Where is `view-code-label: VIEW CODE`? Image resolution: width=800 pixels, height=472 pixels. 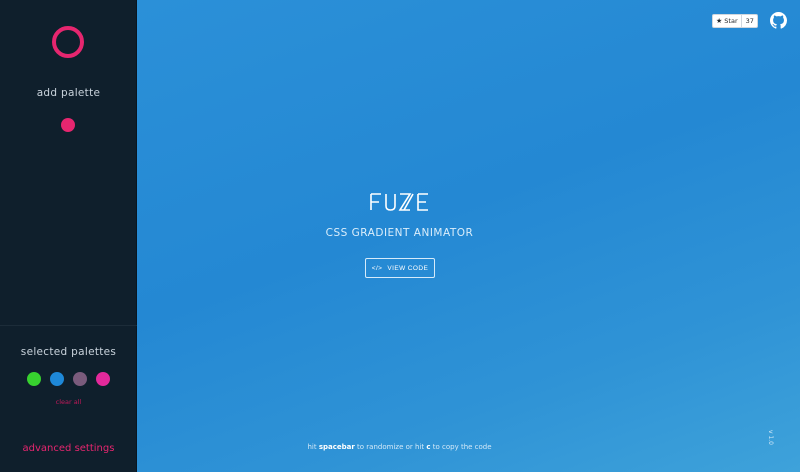 view-code-label: VIEW CODE is located at coordinates (408, 268).